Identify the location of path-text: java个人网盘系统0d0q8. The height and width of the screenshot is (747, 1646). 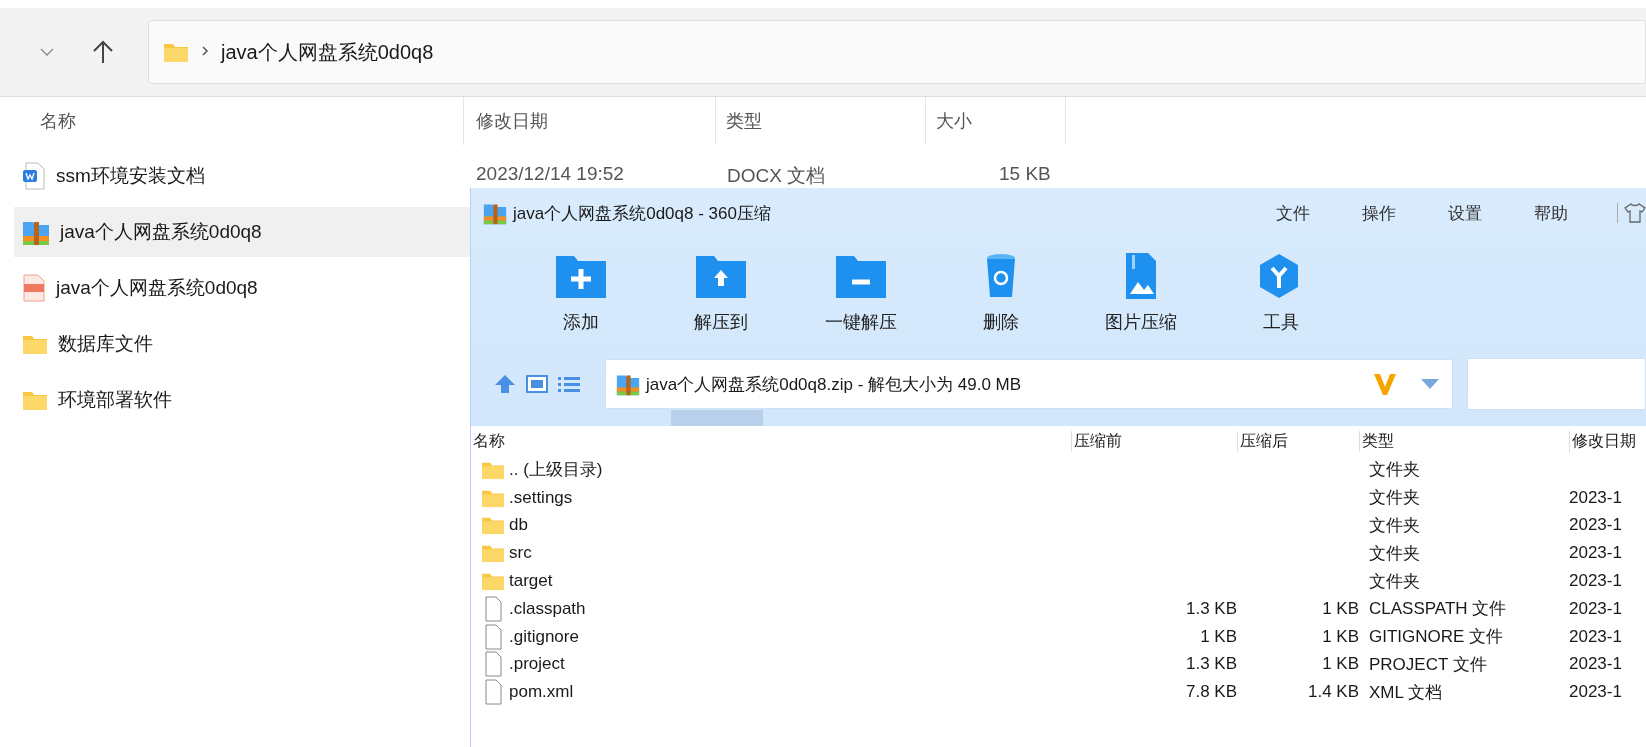
(327, 52).